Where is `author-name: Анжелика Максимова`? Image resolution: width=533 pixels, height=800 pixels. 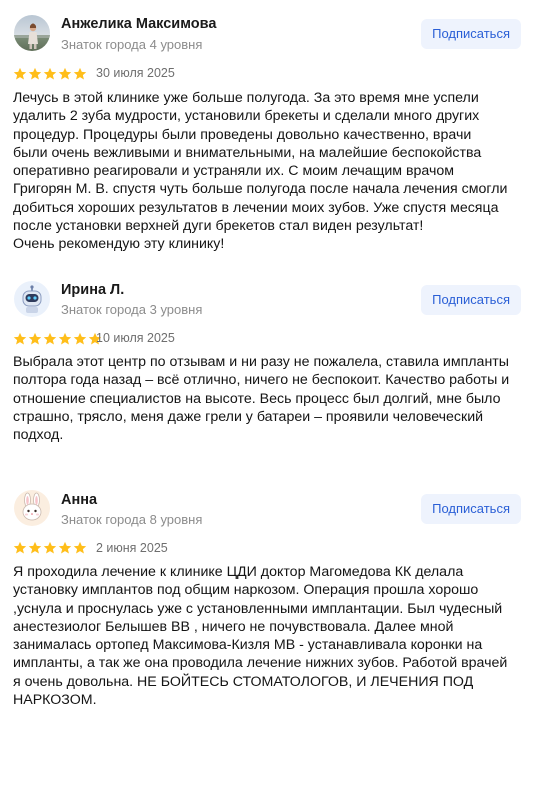 author-name: Анжелика Максимова is located at coordinates (138, 24).